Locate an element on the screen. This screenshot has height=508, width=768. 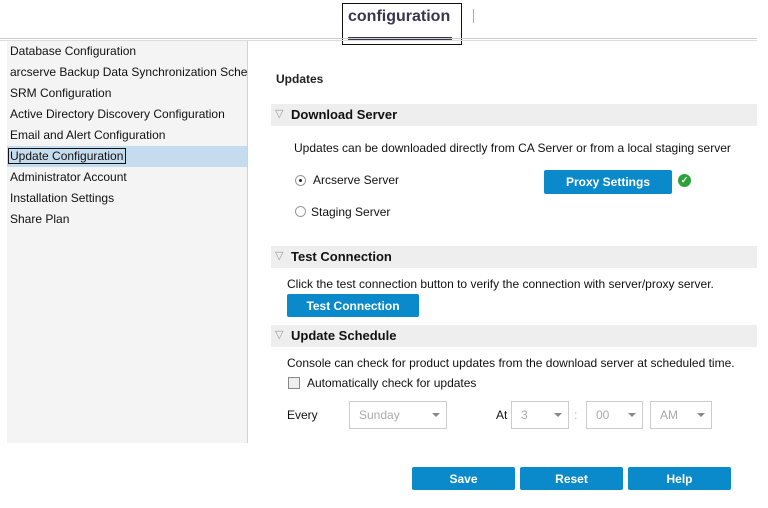
day-select-value: Sunday is located at coordinates (379, 415).